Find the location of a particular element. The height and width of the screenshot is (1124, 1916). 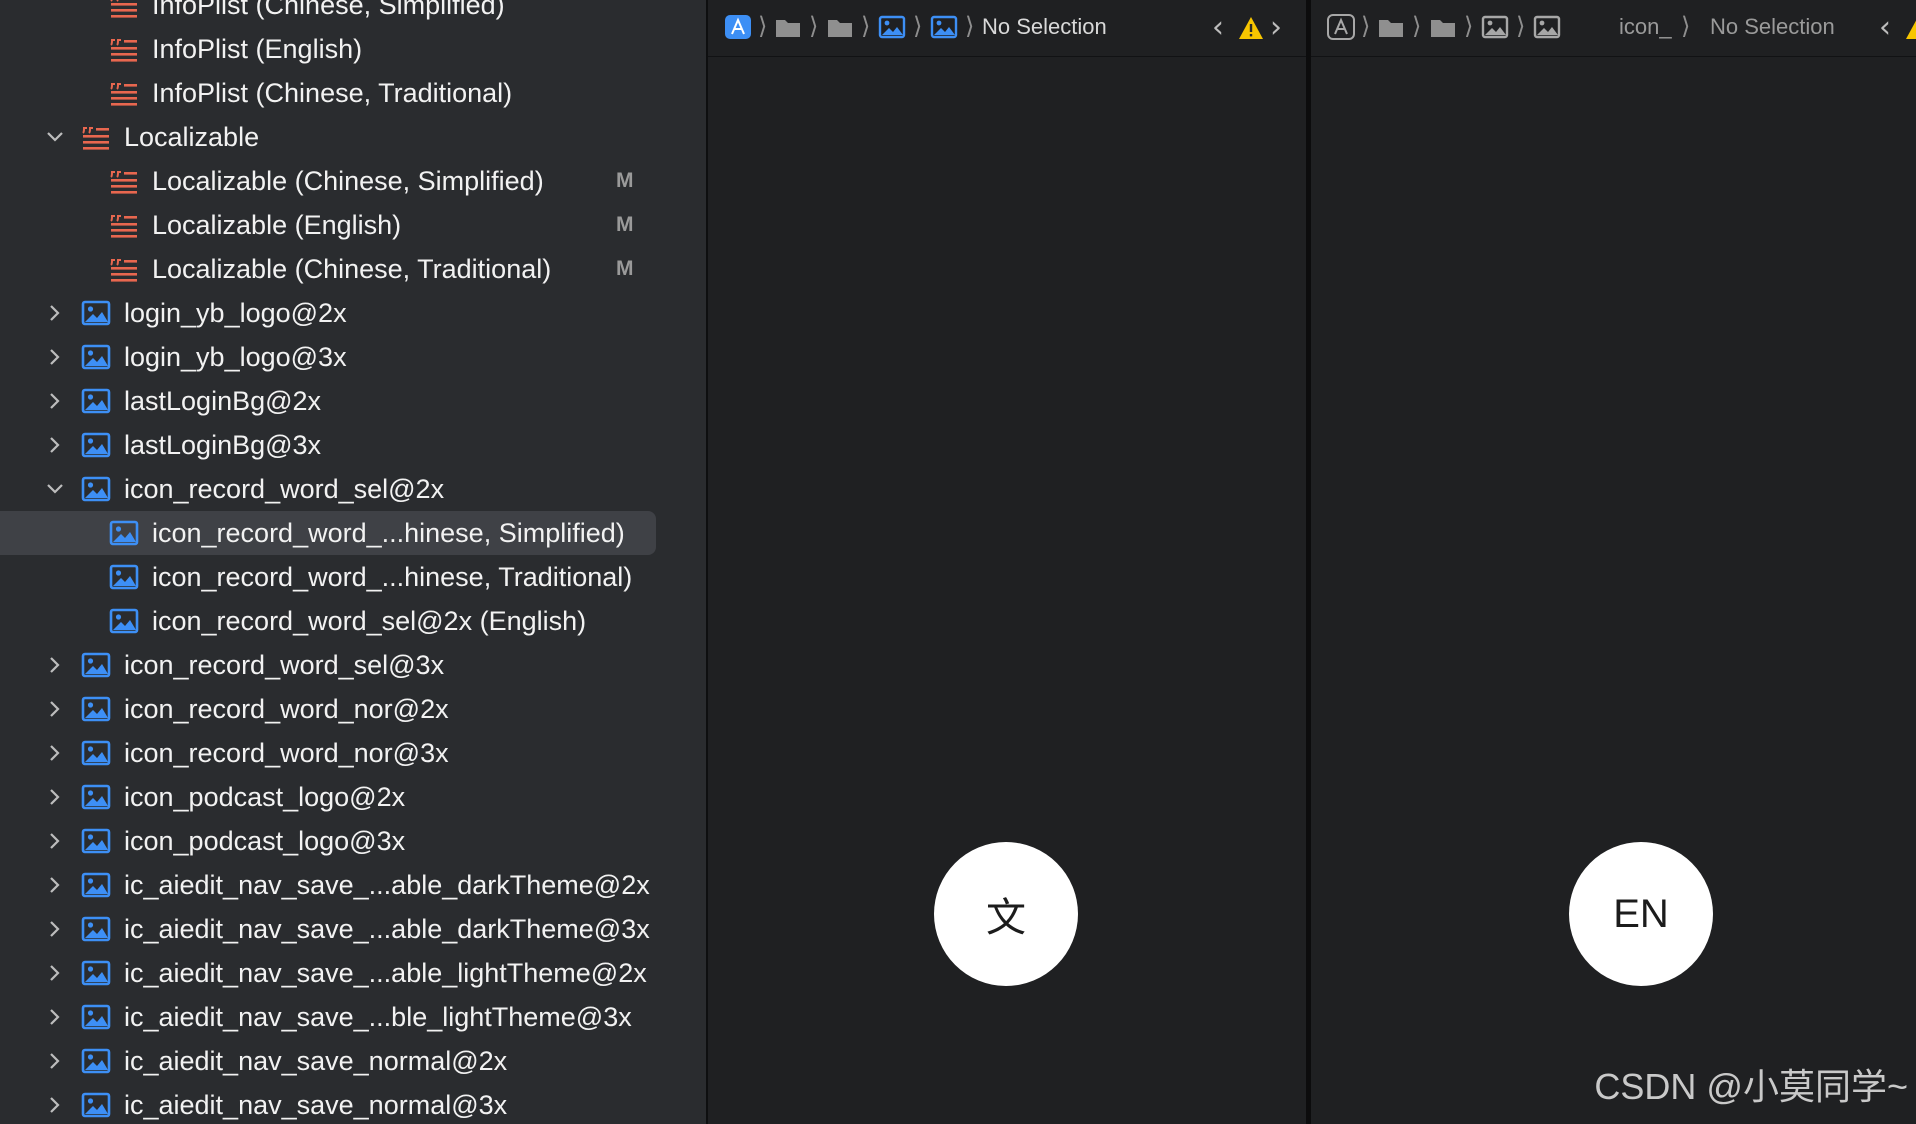

navigator-row: icon_record_word_sel@2x is located at coordinates (353, 489).